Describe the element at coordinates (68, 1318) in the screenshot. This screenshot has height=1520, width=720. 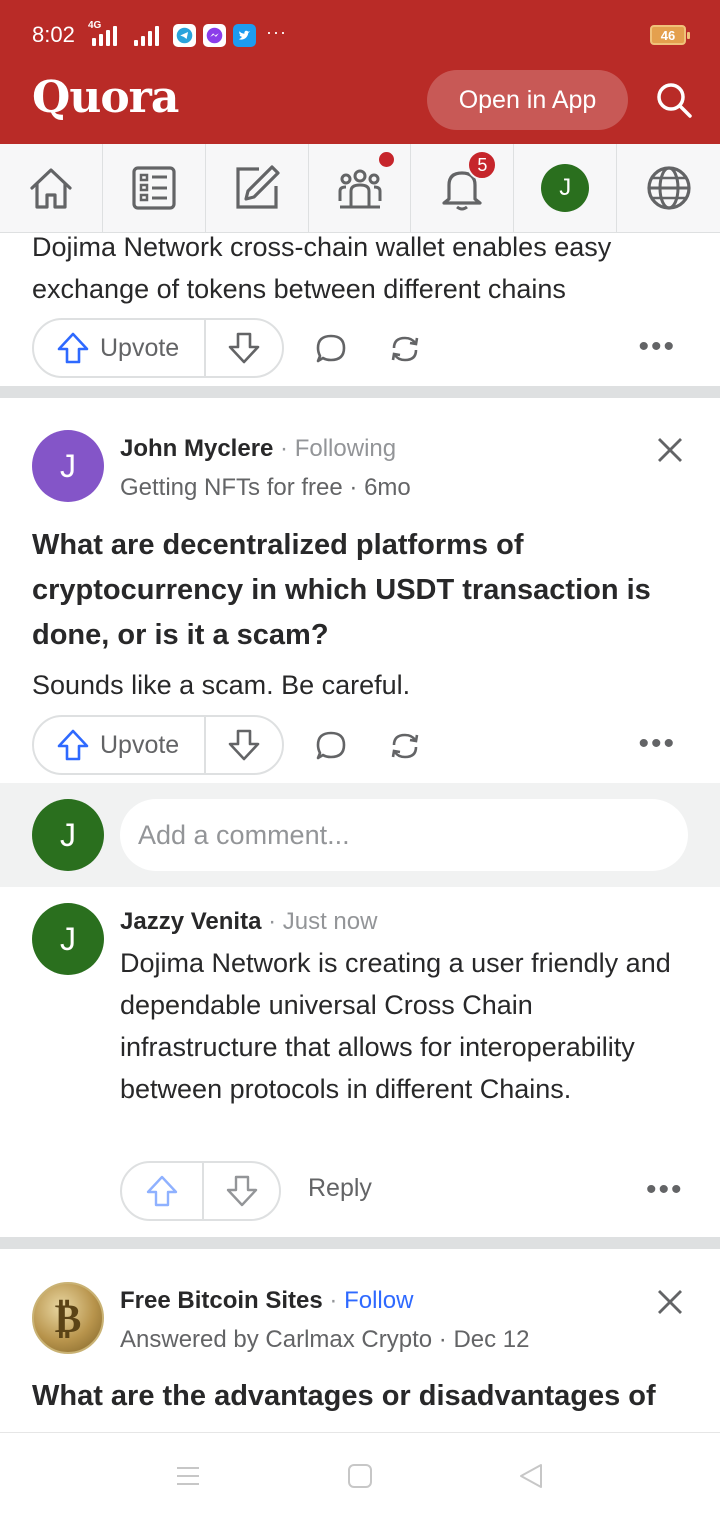
I see `bitcoin-space-logo: ₿` at that location.